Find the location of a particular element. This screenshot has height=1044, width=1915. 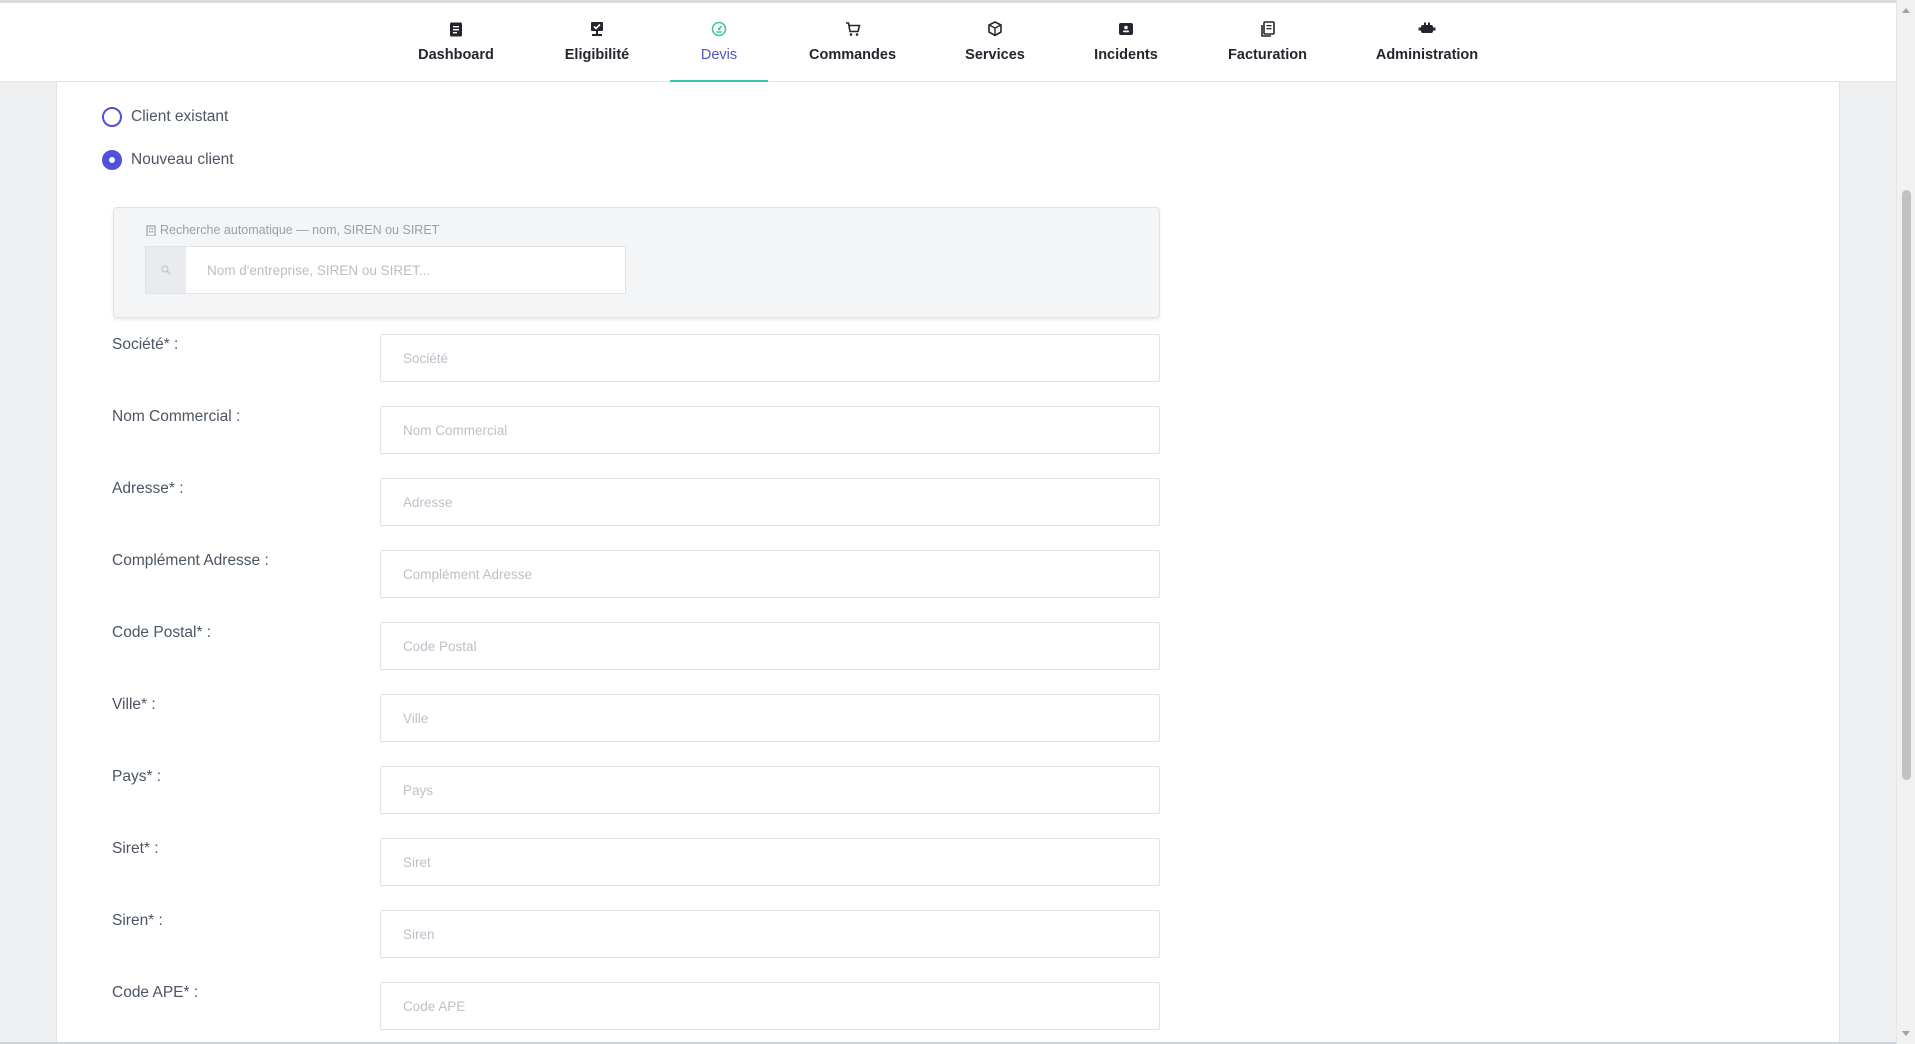

label-code-ape: Code APE* : is located at coordinates (155, 992).